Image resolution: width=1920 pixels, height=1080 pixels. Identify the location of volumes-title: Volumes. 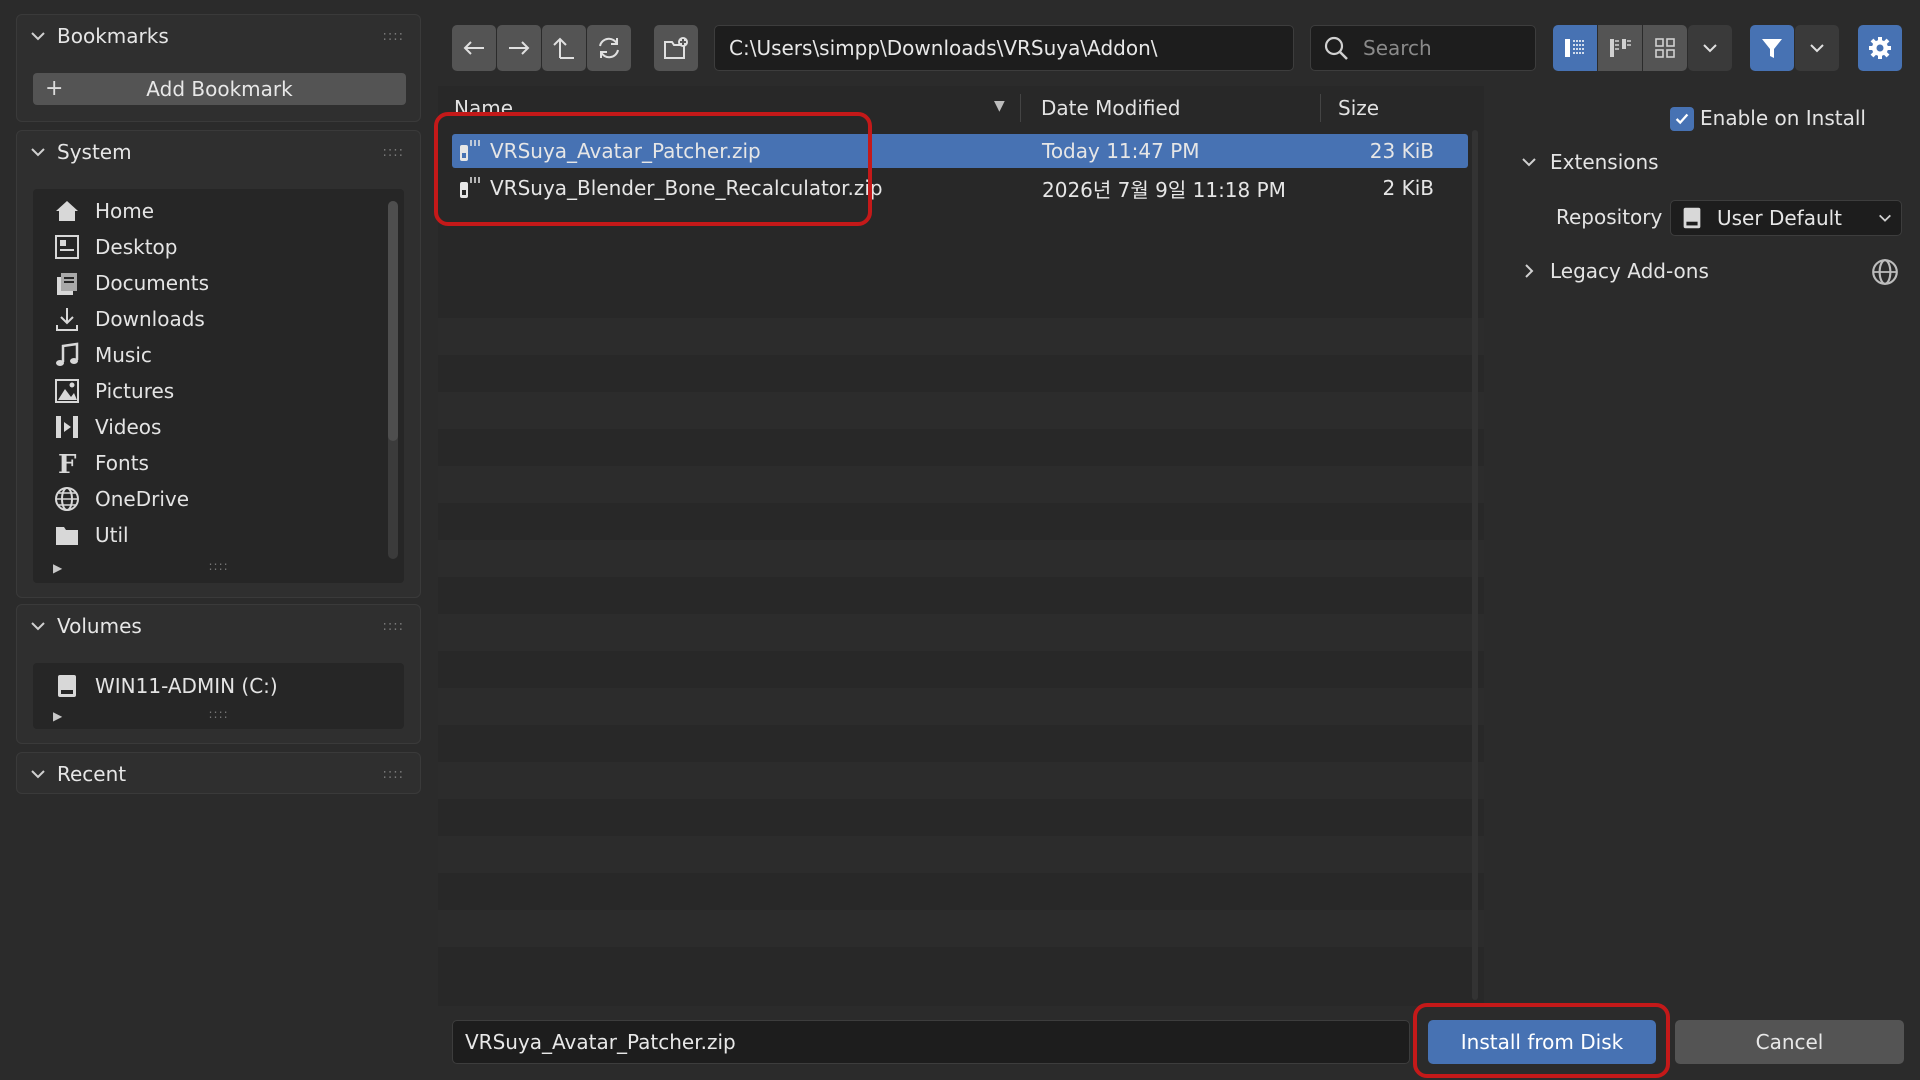
(99, 626).